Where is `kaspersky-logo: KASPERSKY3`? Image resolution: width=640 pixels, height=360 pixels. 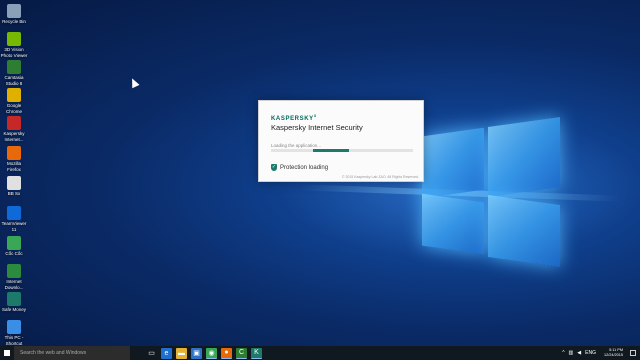
kaspersky-logo: KASPERSKY3 is located at coordinates (294, 117).